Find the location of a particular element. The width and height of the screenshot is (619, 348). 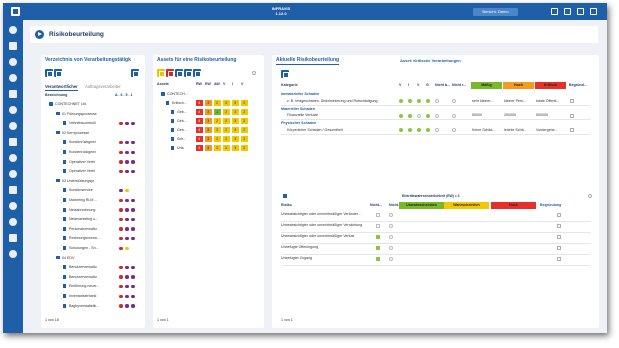

column-header-assets: Assets is located at coordinates (163, 84).